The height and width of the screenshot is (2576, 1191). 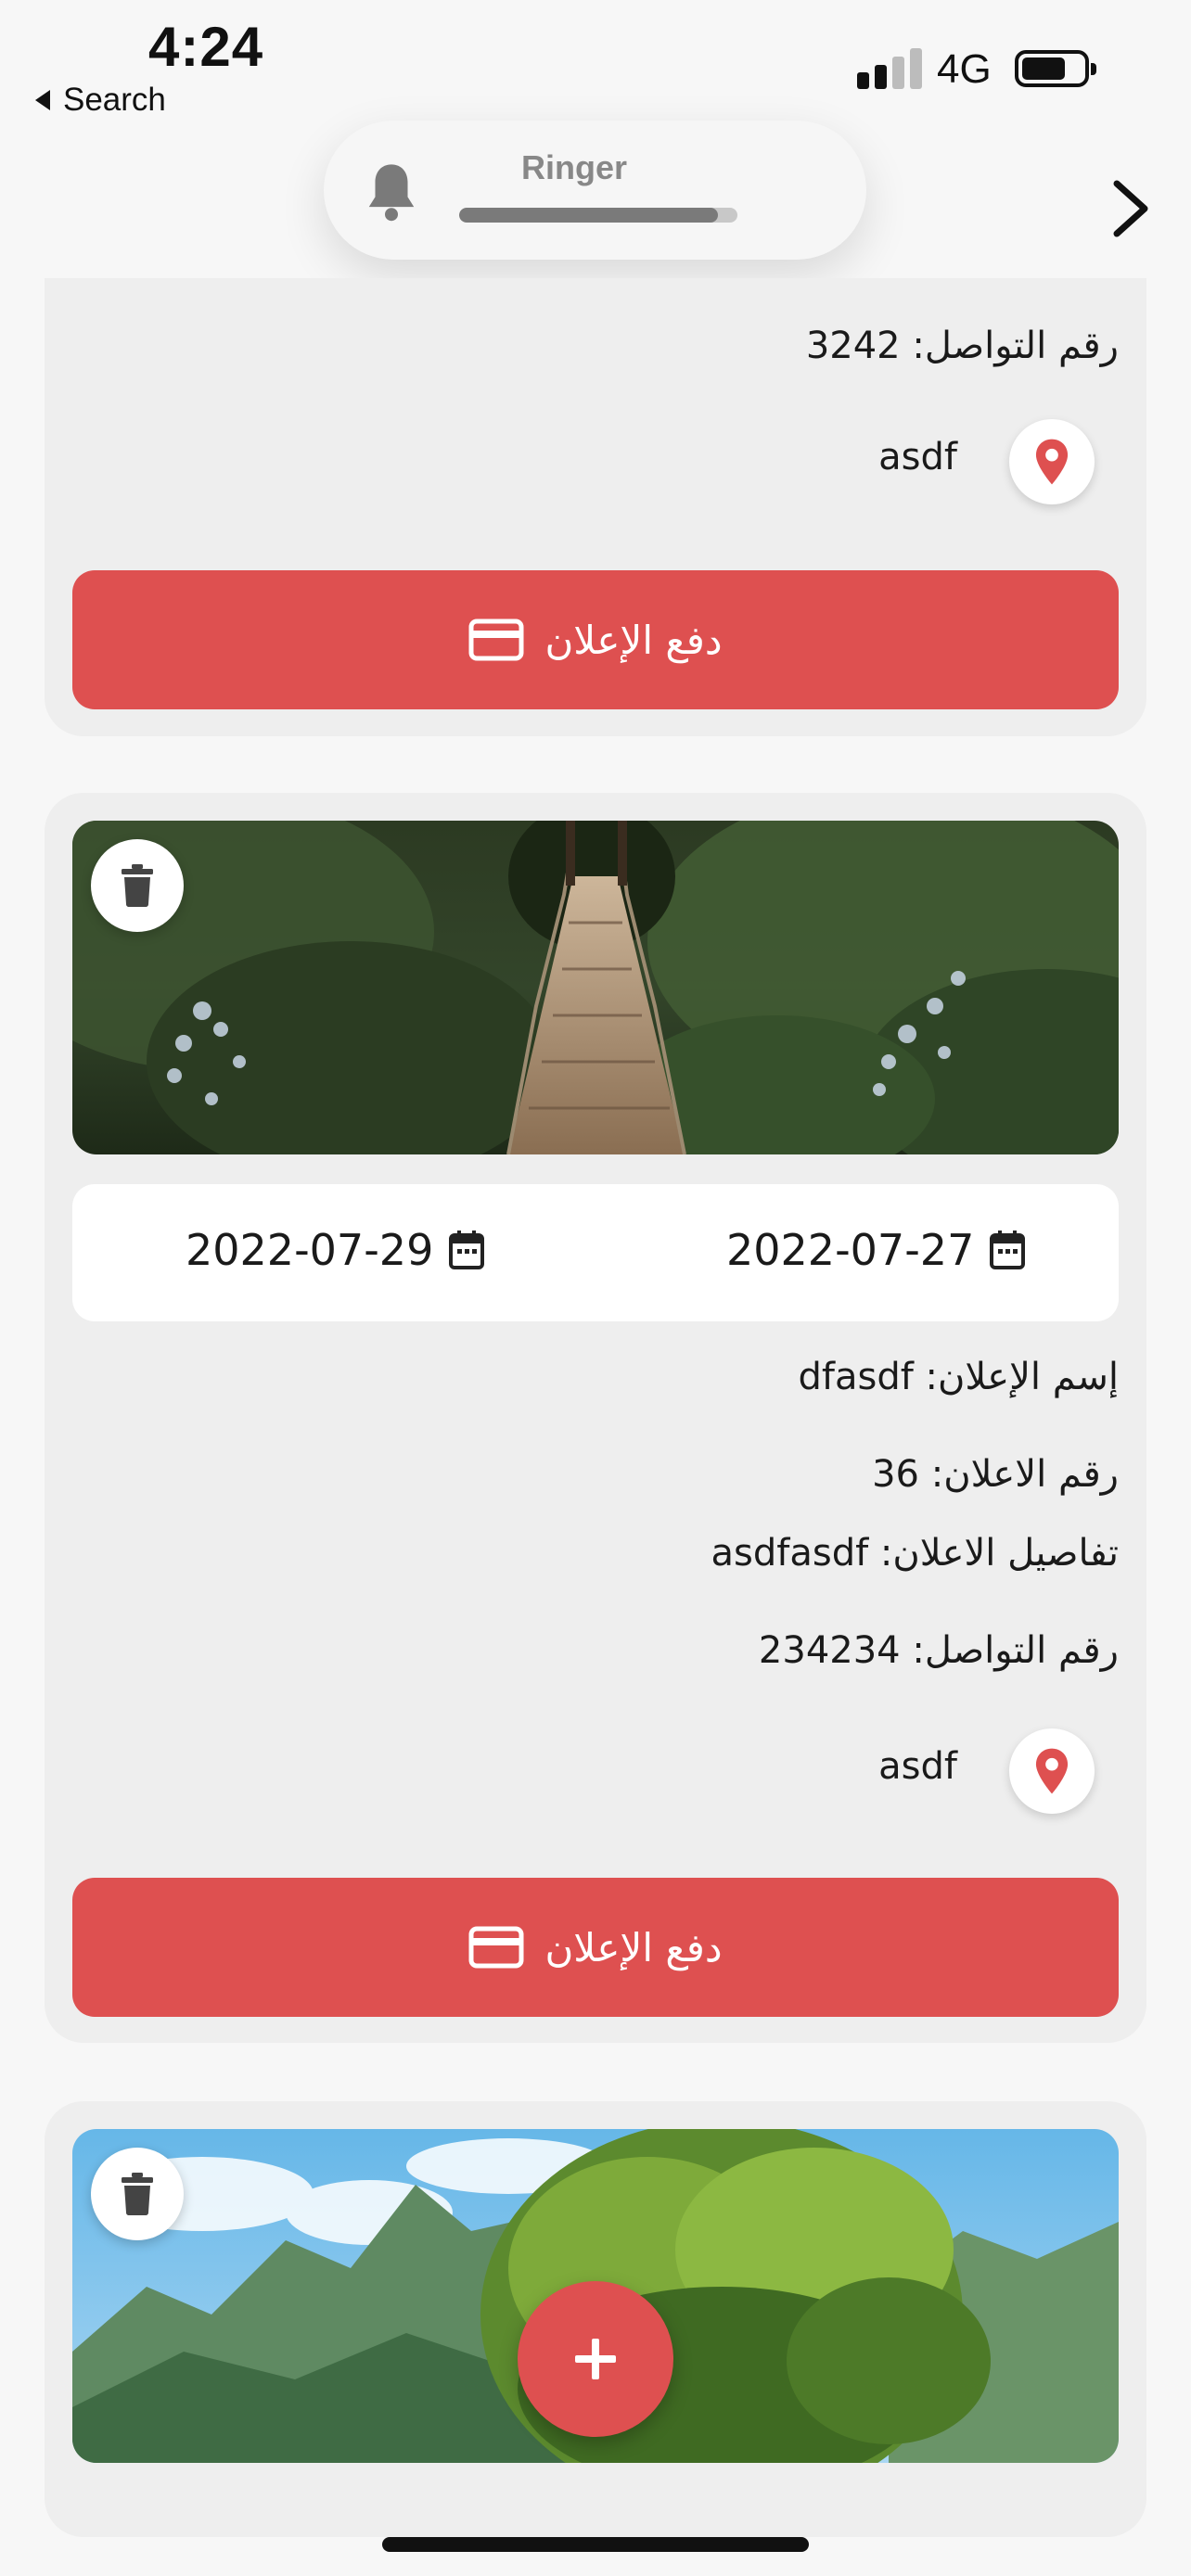 What do you see at coordinates (1055, 68) in the screenshot?
I see `battery-icon` at bounding box center [1055, 68].